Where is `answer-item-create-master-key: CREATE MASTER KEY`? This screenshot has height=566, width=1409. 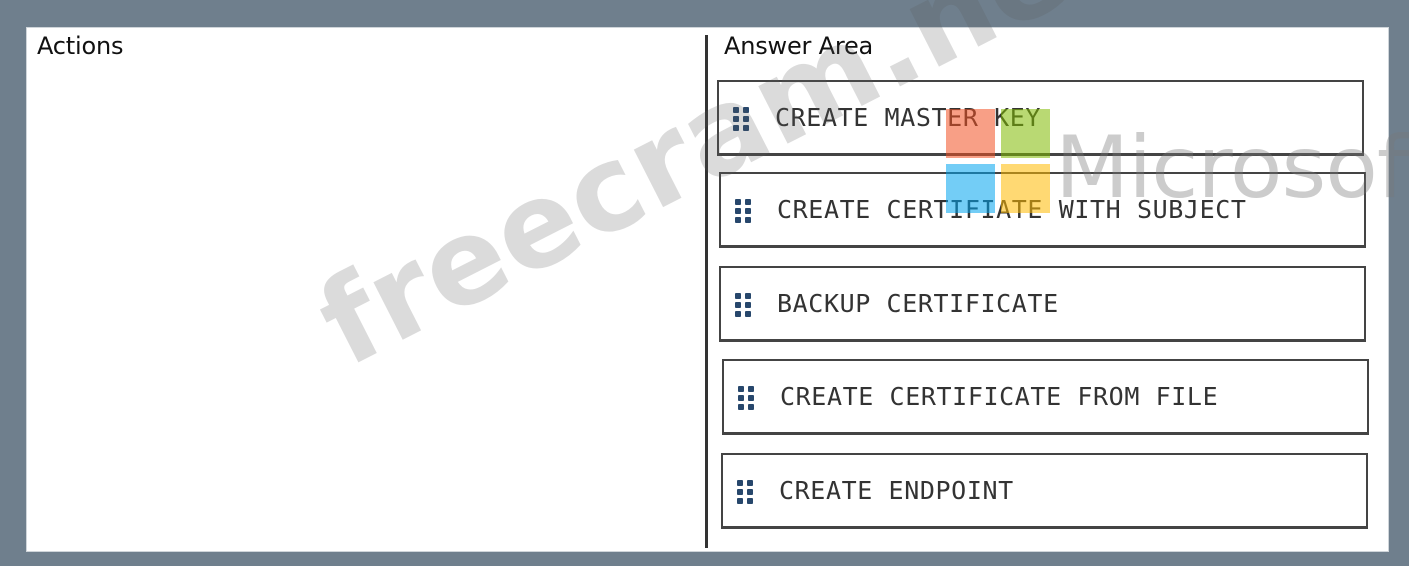 answer-item-create-master-key: CREATE MASTER KEY is located at coordinates (1040, 118).